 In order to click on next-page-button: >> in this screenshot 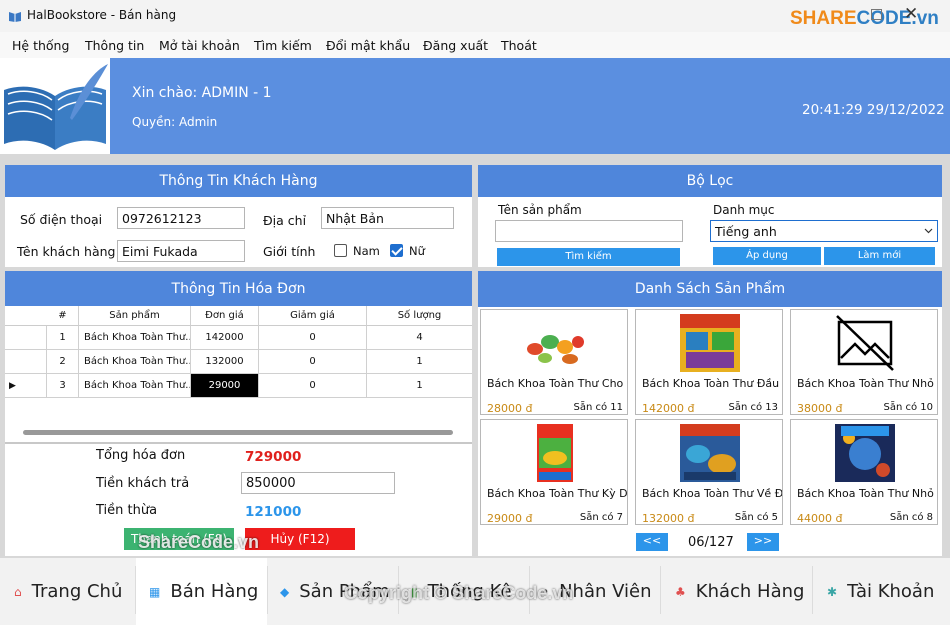, I will do `click(763, 542)`.